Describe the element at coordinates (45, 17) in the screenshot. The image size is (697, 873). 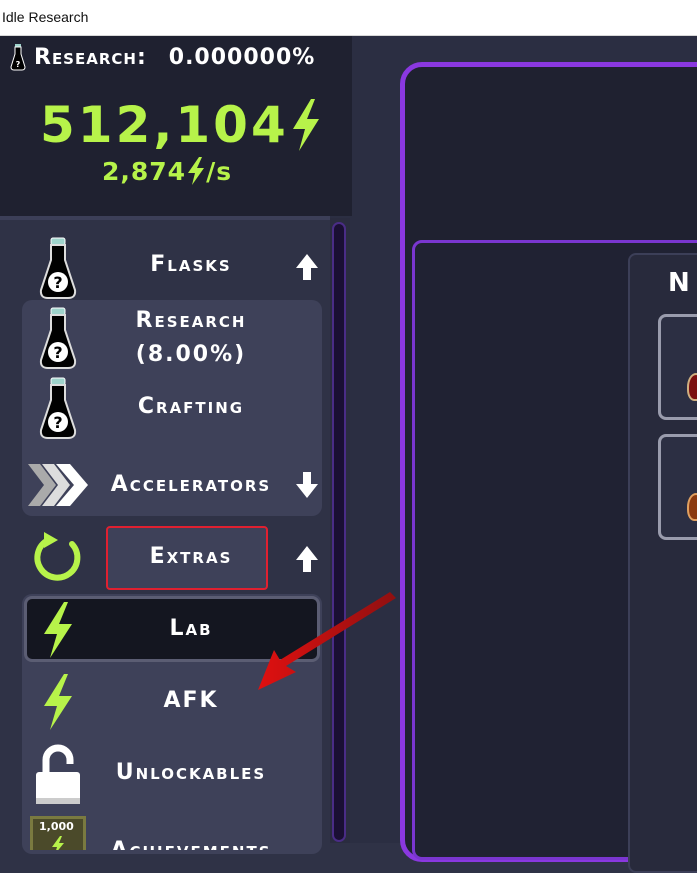
I see `window-title: Idle Research` at that location.